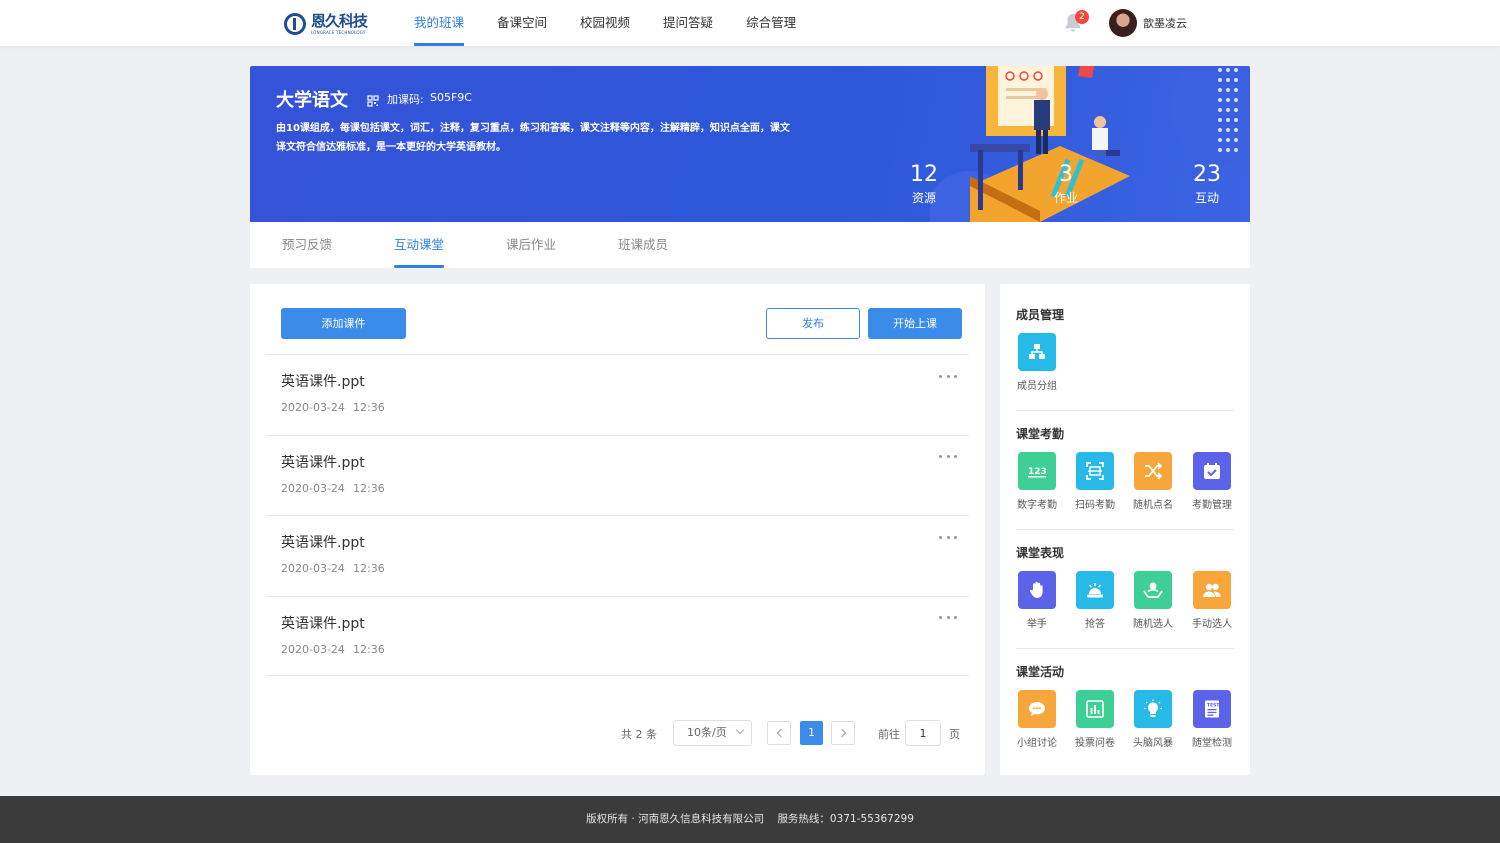 Image resolution: width=1500 pixels, height=843 pixels. Describe the element at coordinates (1153, 743) in the screenshot. I see `tool-label: 头脑风暴` at that location.